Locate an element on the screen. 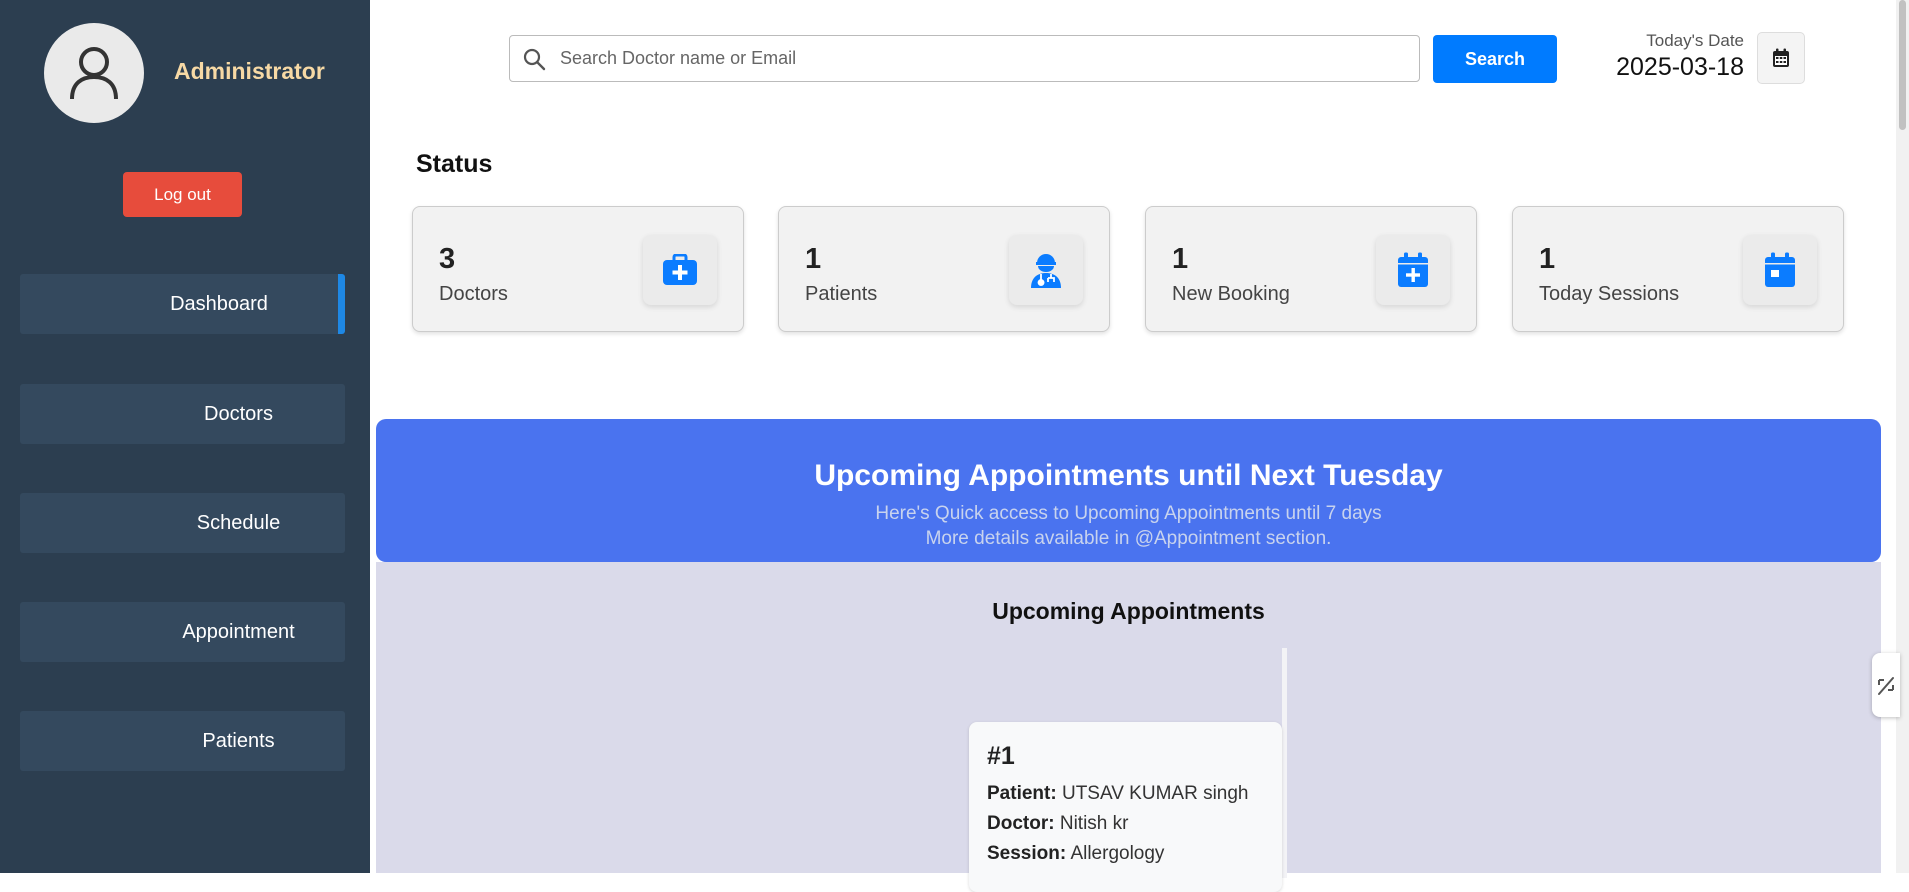 The width and height of the screenshot is (1909, 892). date-label: Today's Date is located at coordinates (1695, 40).